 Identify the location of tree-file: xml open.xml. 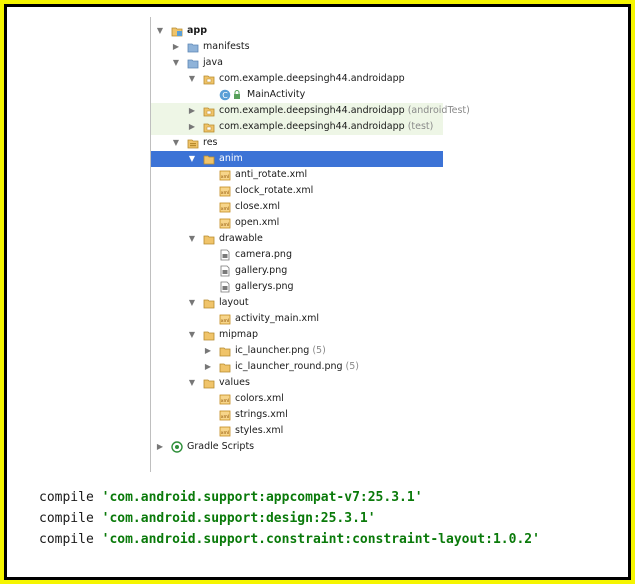
(297, 223).